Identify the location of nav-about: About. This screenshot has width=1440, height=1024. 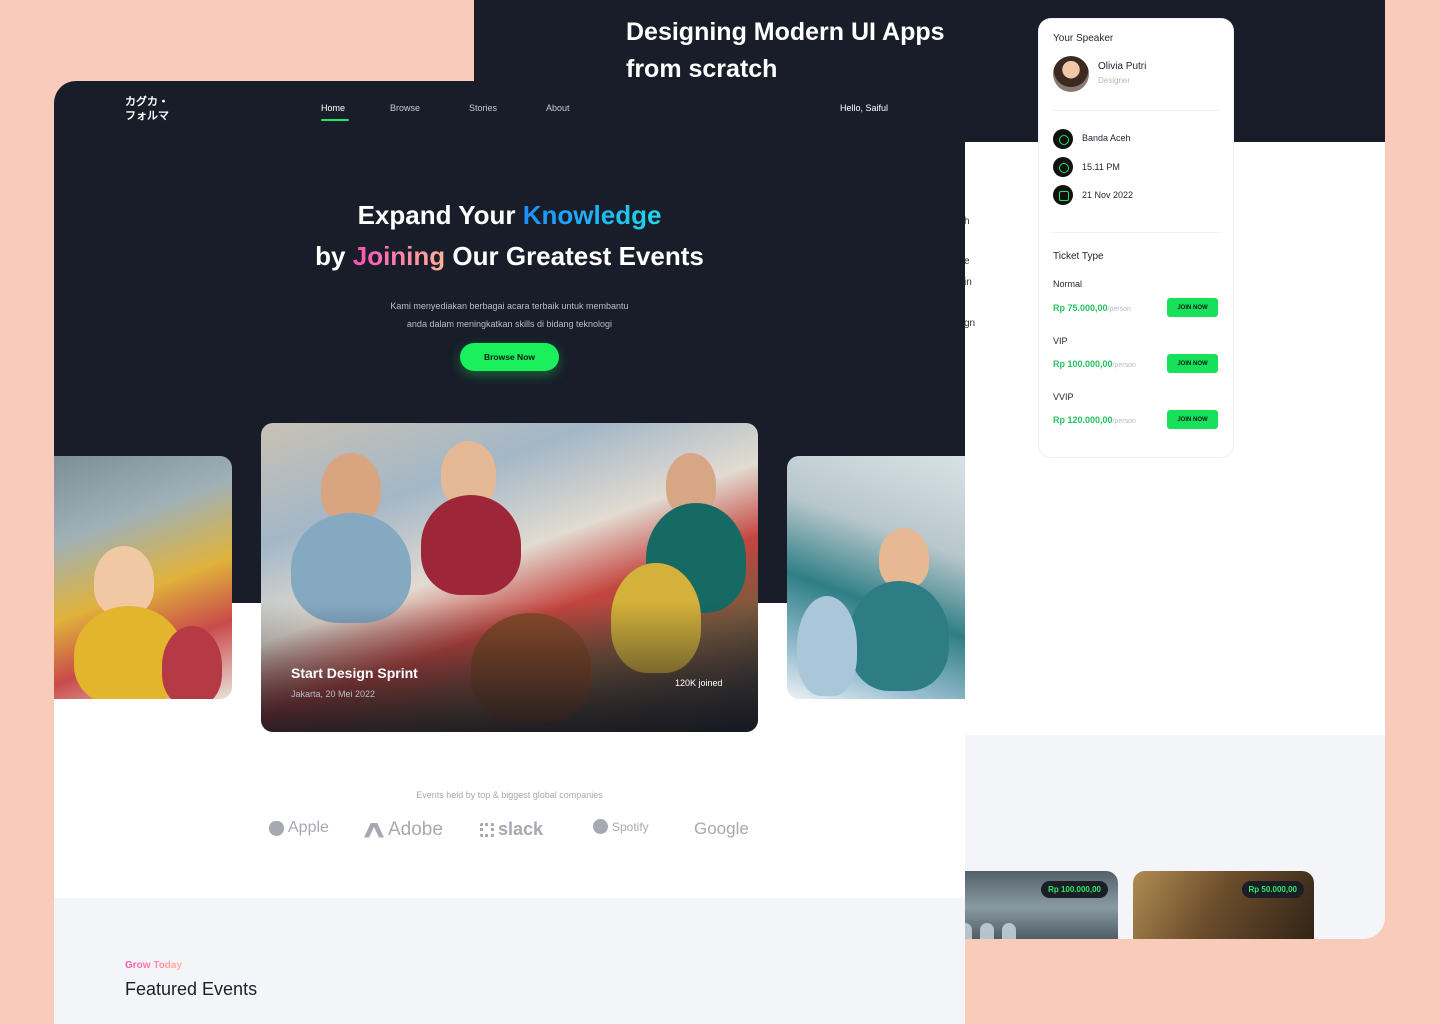
(558, 108).